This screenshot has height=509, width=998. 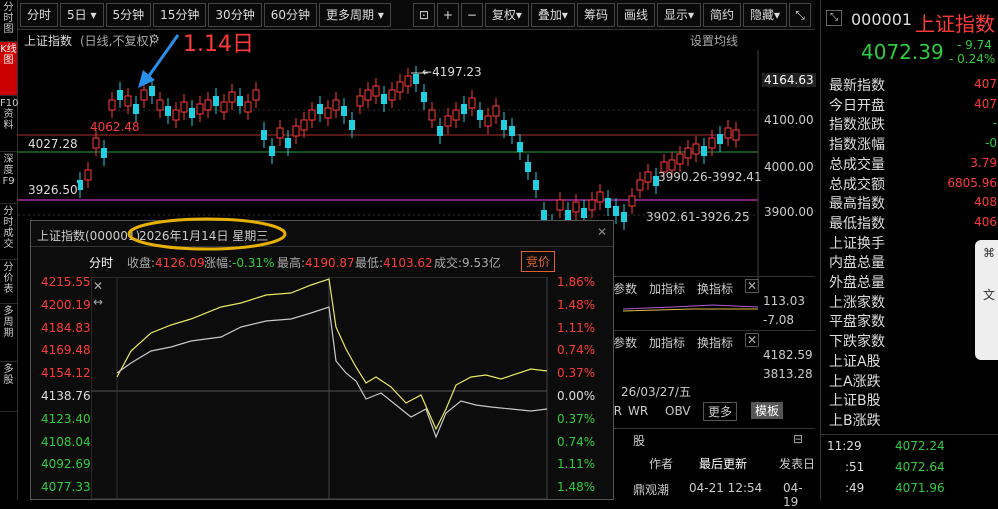 I want to click on quote-label: 上证B股, so click(x=855, y=401).